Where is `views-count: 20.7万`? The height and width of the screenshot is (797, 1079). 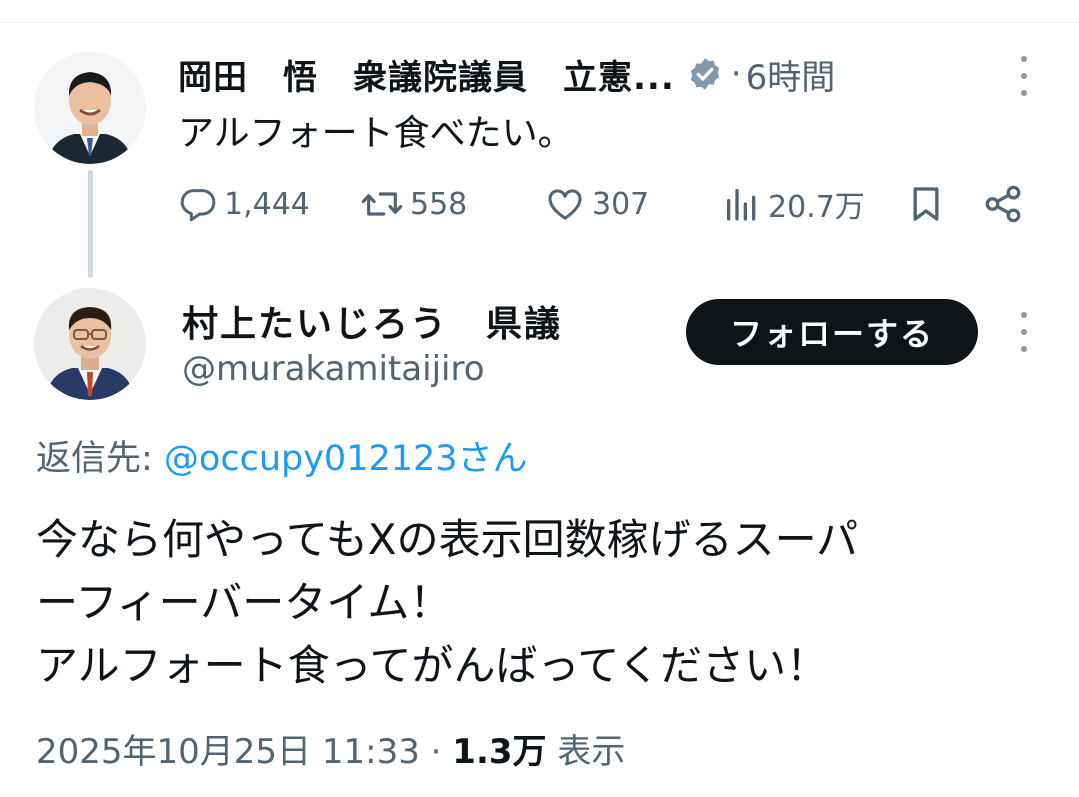
views-count: 20.7万 is located at coordinates (816, 207).